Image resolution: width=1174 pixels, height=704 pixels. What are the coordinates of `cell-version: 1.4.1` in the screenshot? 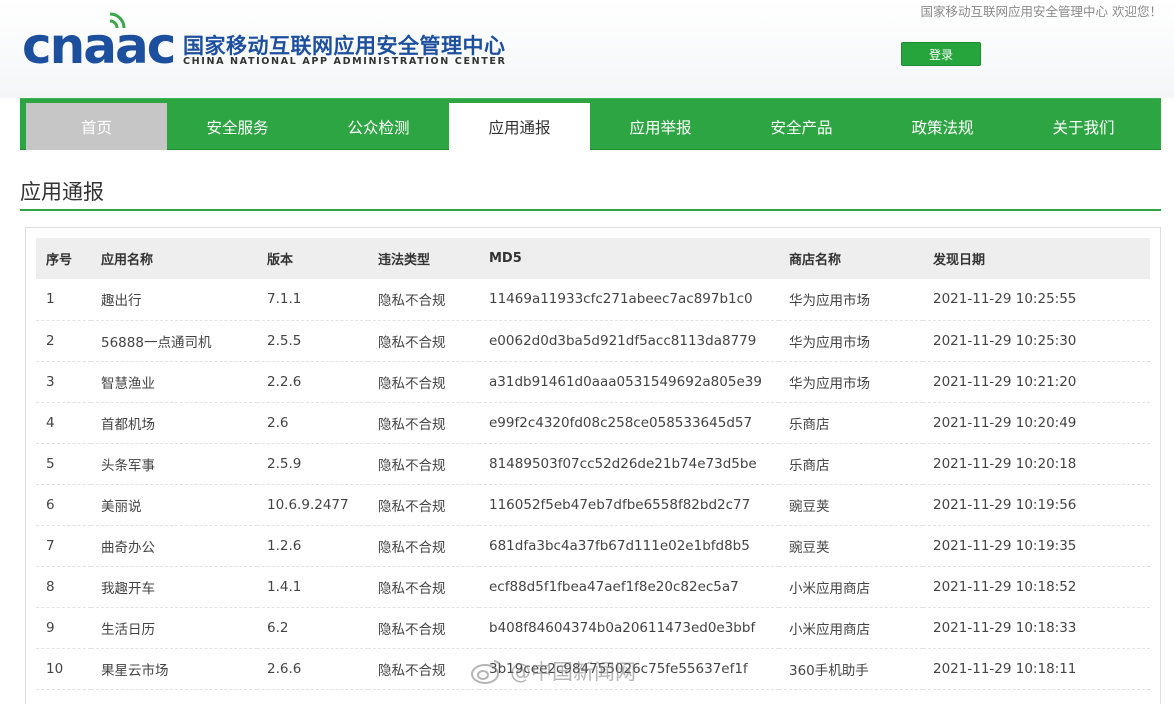 It's located at (312, 587).